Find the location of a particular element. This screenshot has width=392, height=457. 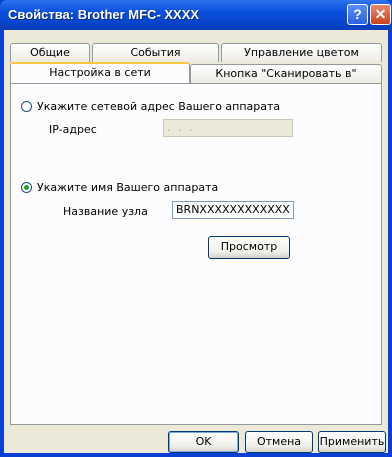

address-option-radio is located at coordinates (26, 106).